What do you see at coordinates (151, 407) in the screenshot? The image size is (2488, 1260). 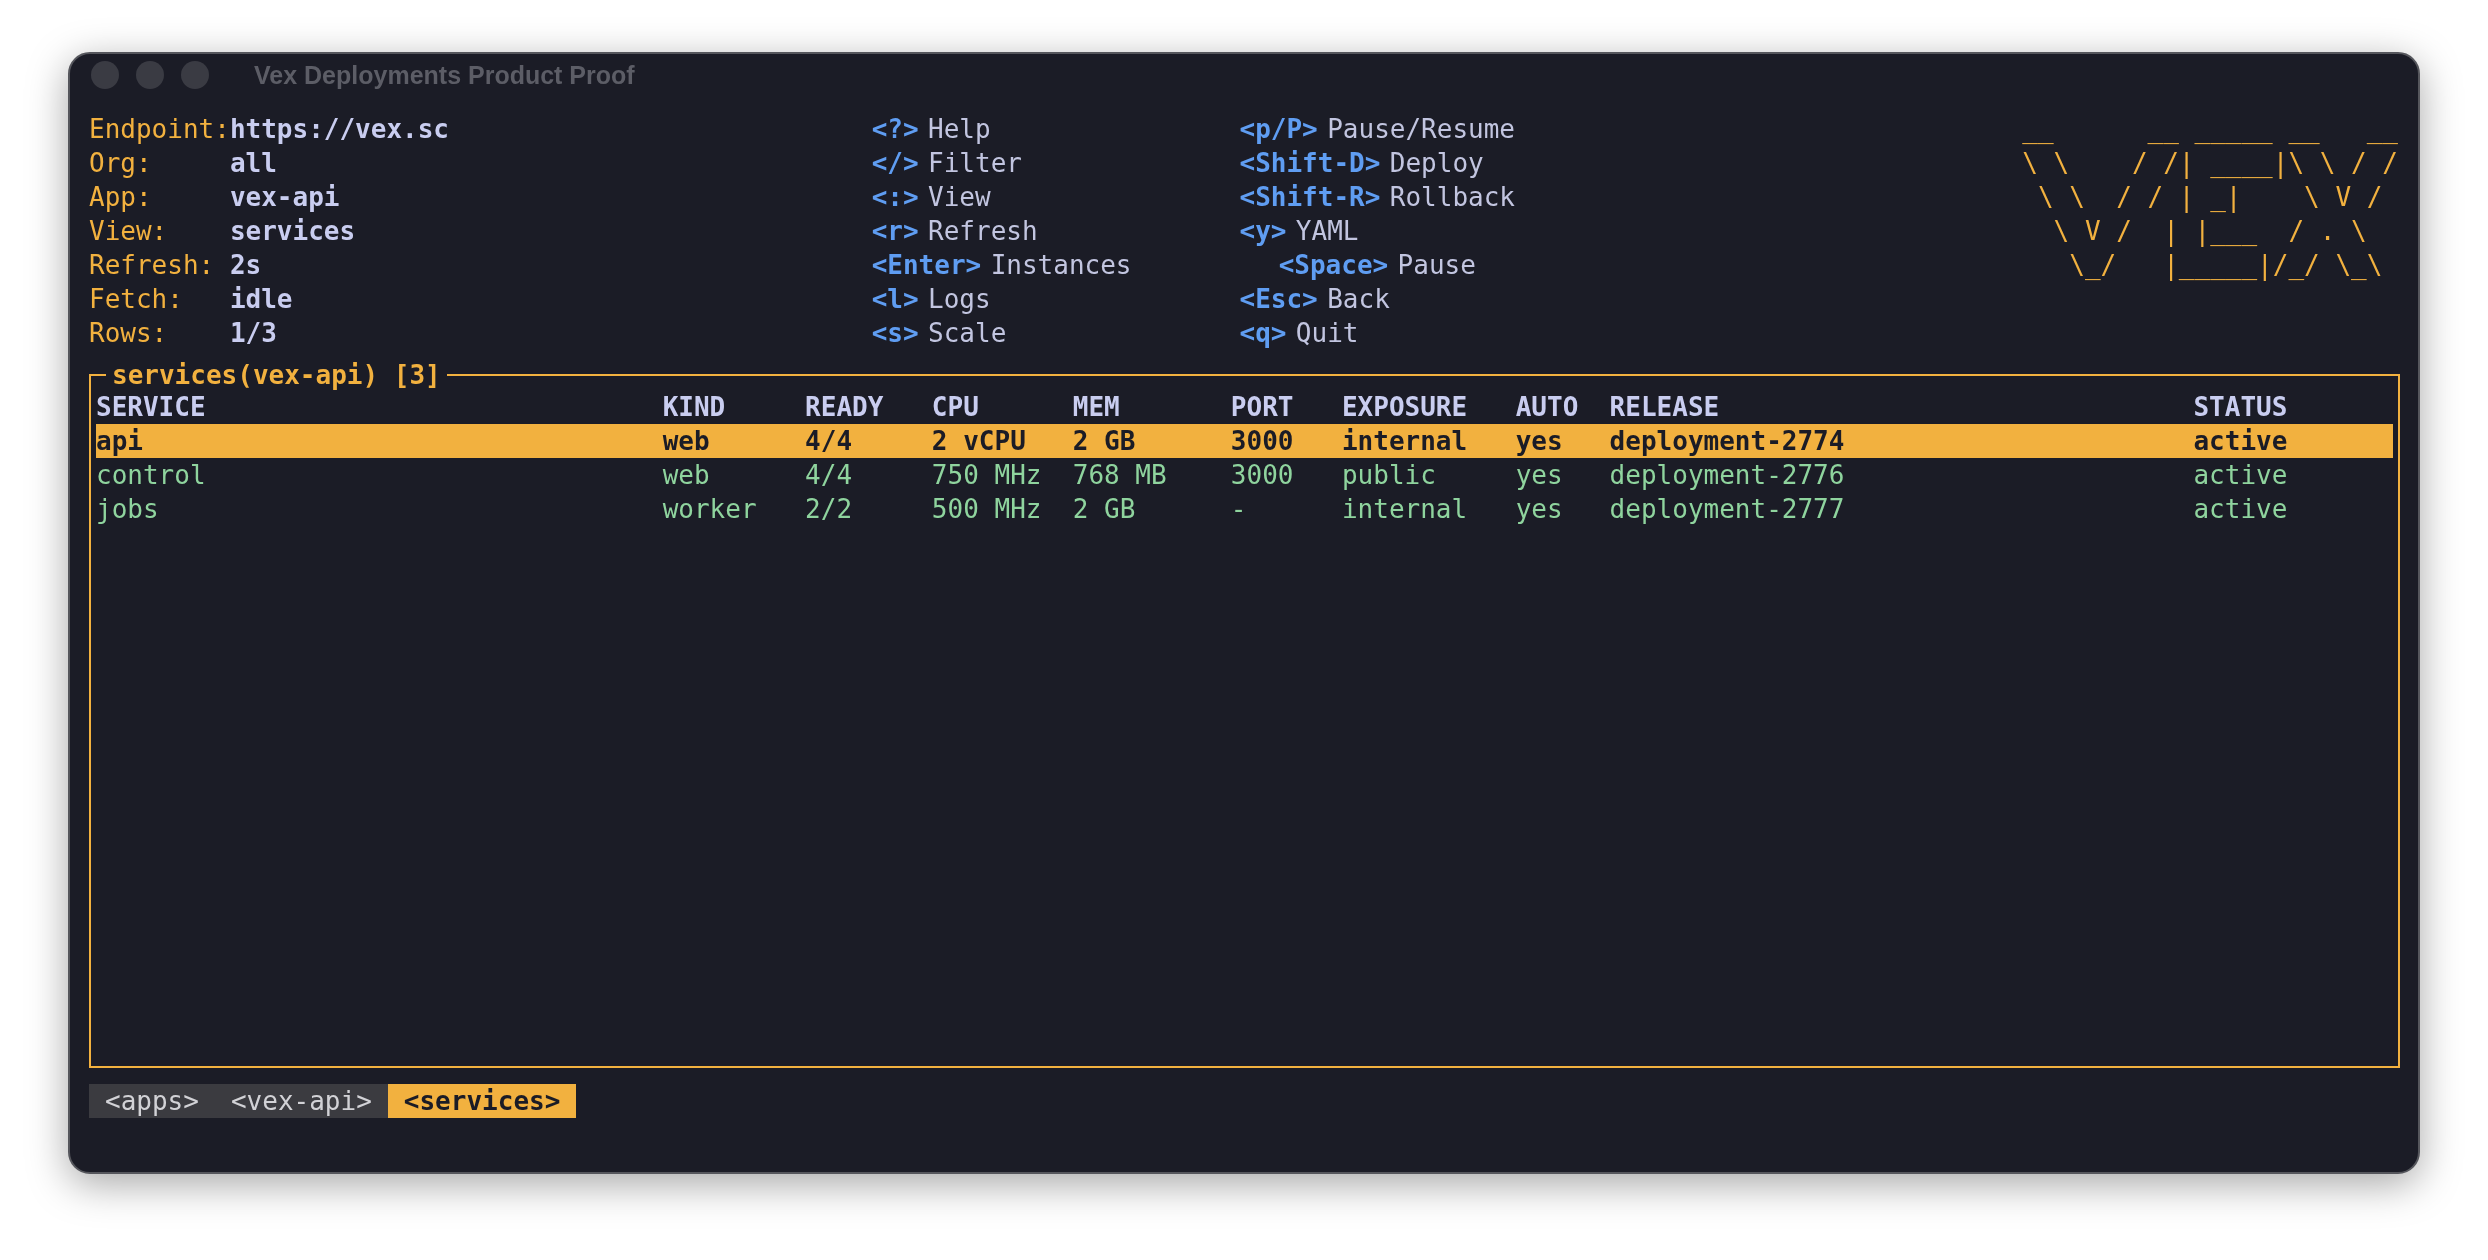 I see `column-header: SERVICE` at bounding box center [151, 407].